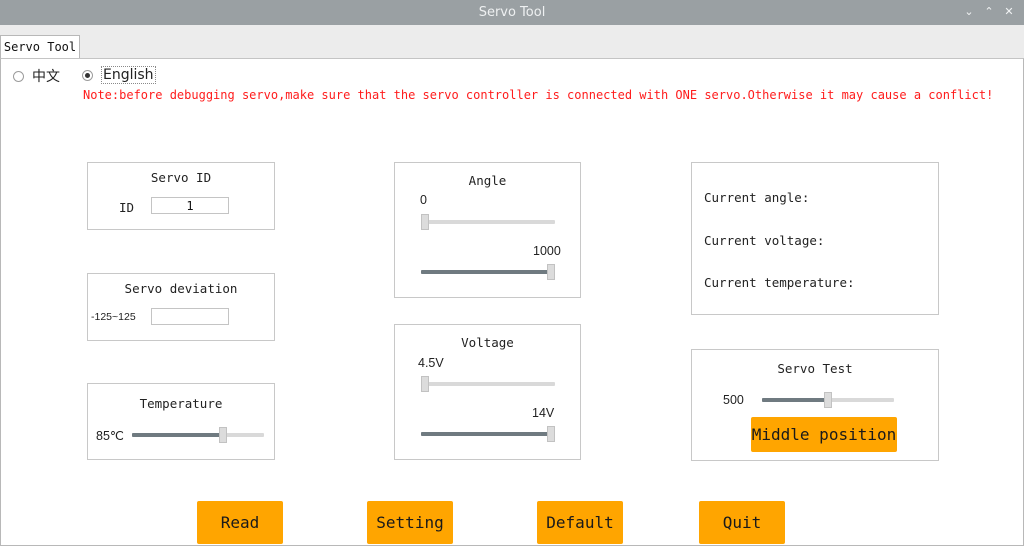 This screenshot has width=1024, height=555. What do you see at coordinates (113, 317) in the screenshot?
I see `deviation-range-label: -125~125` at bounding box center [113, 317].